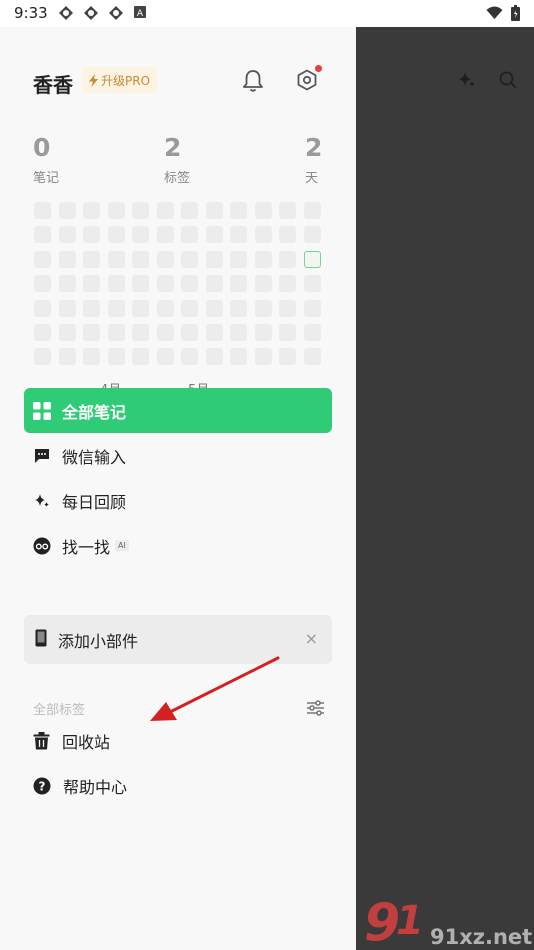 This screenshot has height=950, width=534. I want to click on menu-item-label: 每日回顾, so click(94, 502).